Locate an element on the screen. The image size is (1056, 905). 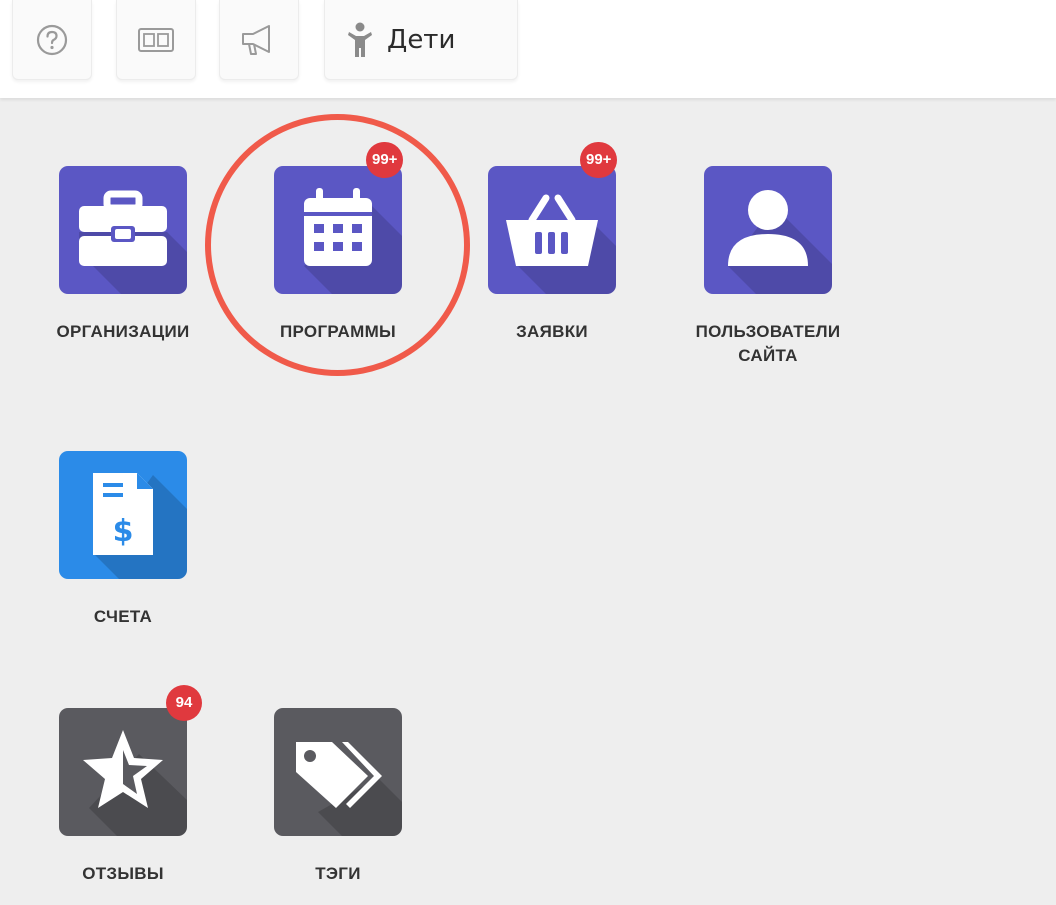
tile-site-users: ПОЛЬЗОВАТЕЛИ САЙТА is located at coordinates (768, 267).